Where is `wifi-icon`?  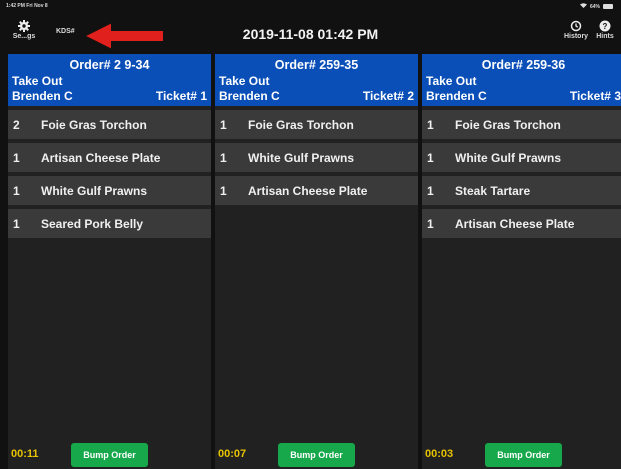 wifi-icon is located at coordinates (583, 6).